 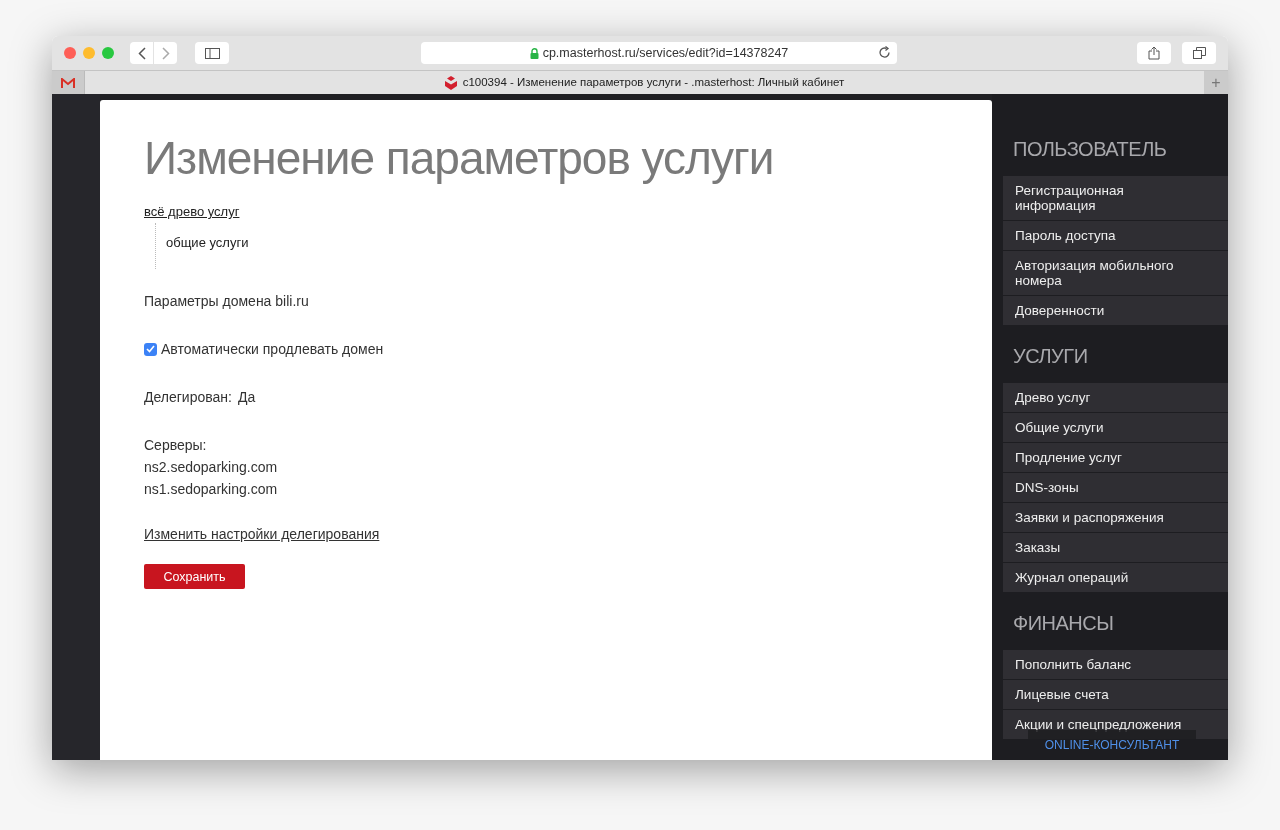 I want to click on sidebar-link: Общие услуги, so click(x=1115, y=427).